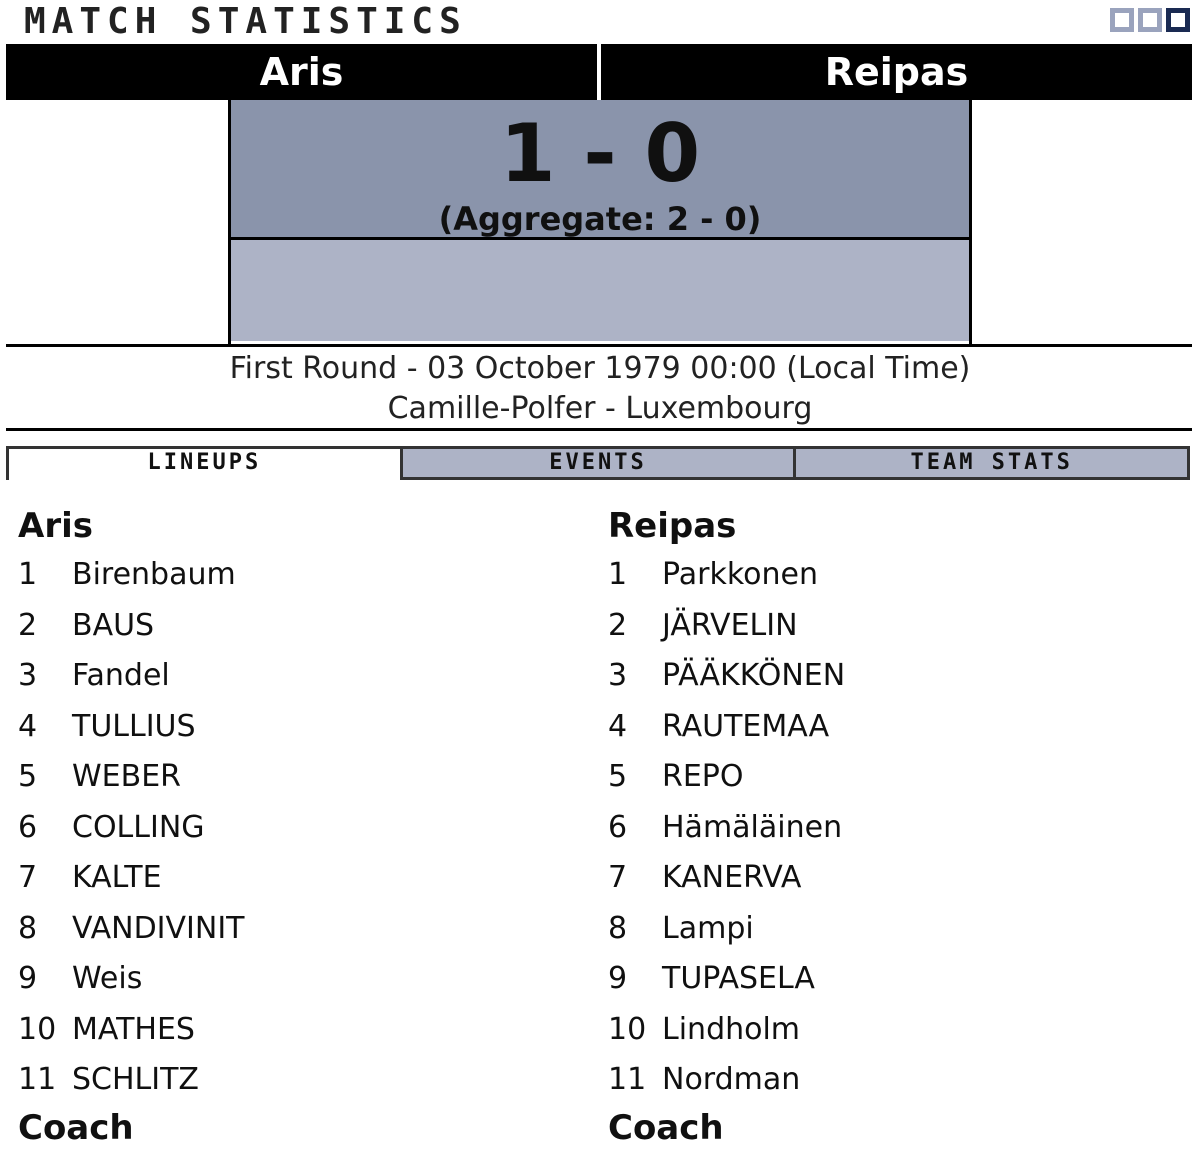 The height and width of the screenshot is (1156, 1200). What do you see at coordinates (888, 626) in the screenshot?
I see `list-item: 2 JÄRVELIN` at bounding box center [888, 626].